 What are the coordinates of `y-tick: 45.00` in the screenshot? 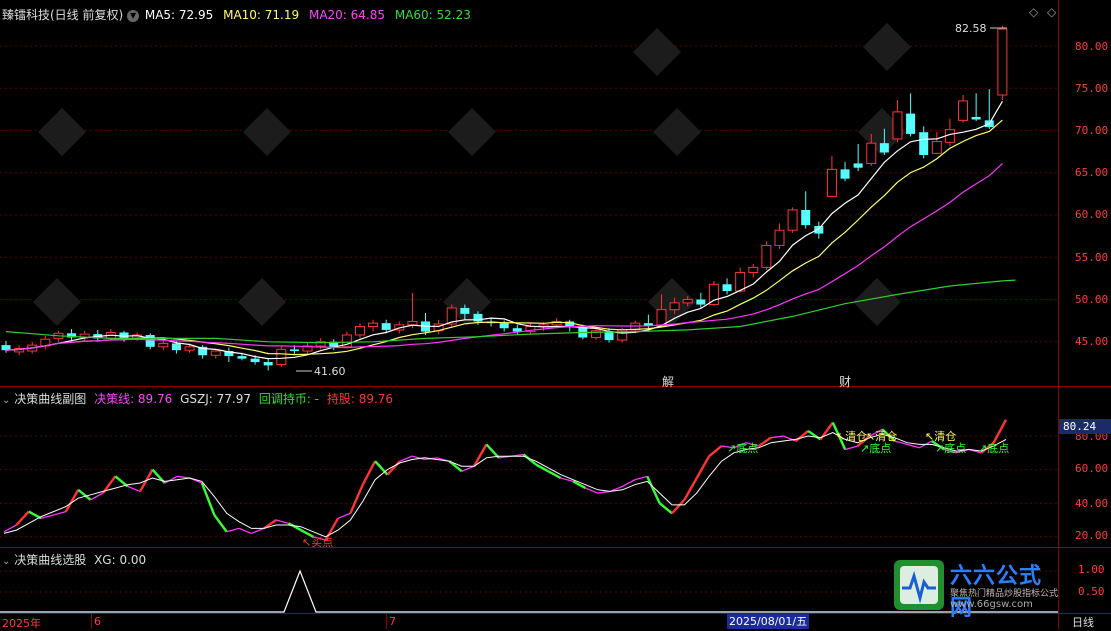 It's located at (1092, 341).